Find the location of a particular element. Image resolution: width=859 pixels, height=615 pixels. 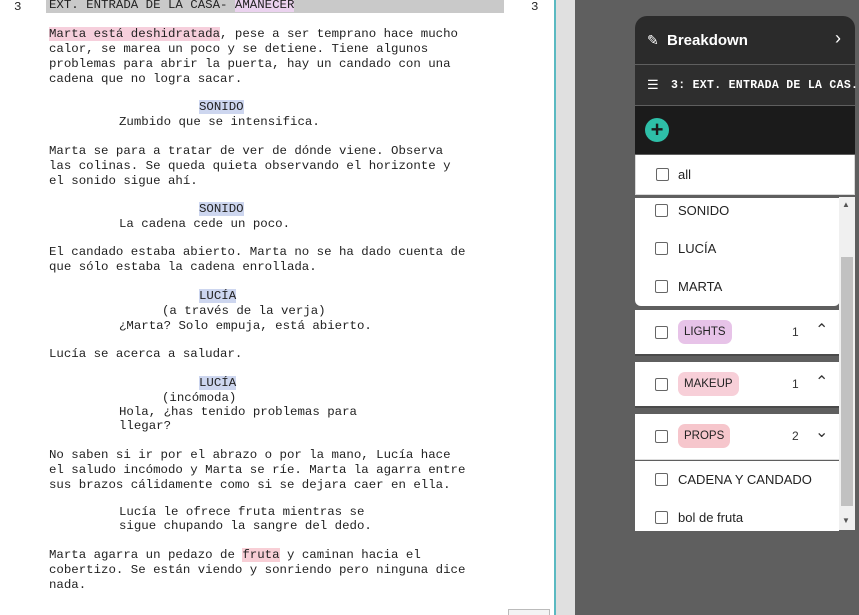

page-gutter is located at coordinates (565, 307).